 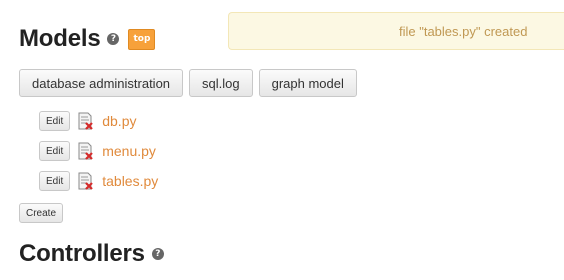 I want to click on models-header: Models ? top, so click(x=87, y=39).